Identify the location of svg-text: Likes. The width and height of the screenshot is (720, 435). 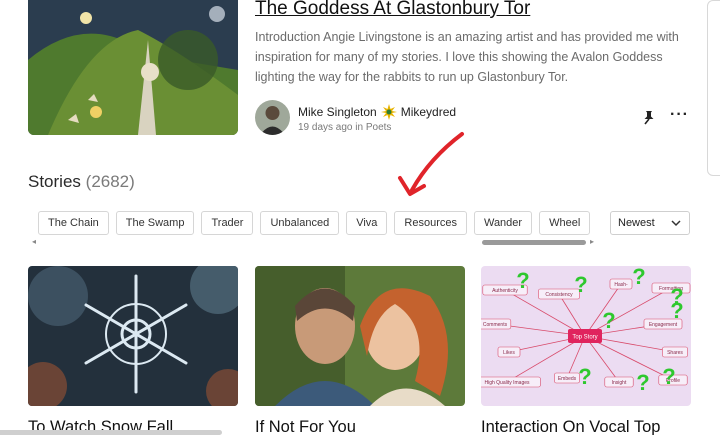
(509, 353).